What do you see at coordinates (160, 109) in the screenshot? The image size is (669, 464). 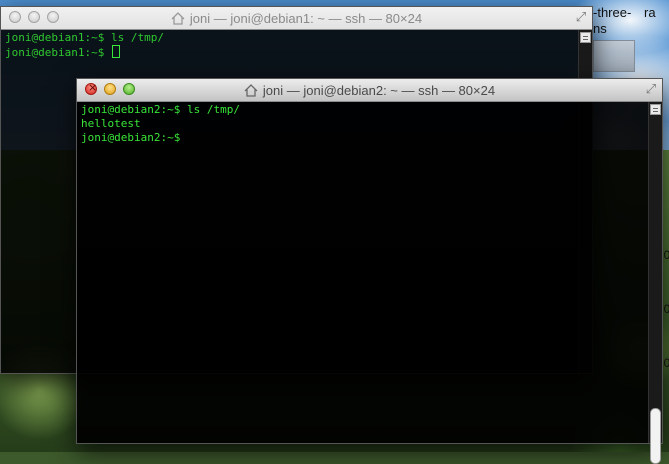 I see `terminal-line: joni@debian2:~$ ls /tmp/` at bounding box center [160, 109].